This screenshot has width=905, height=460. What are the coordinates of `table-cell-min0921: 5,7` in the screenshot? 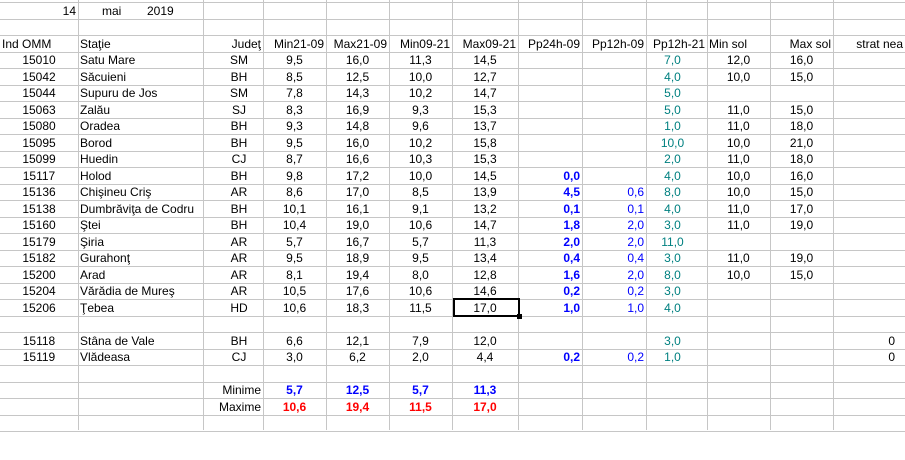 It's located at (420, 242).